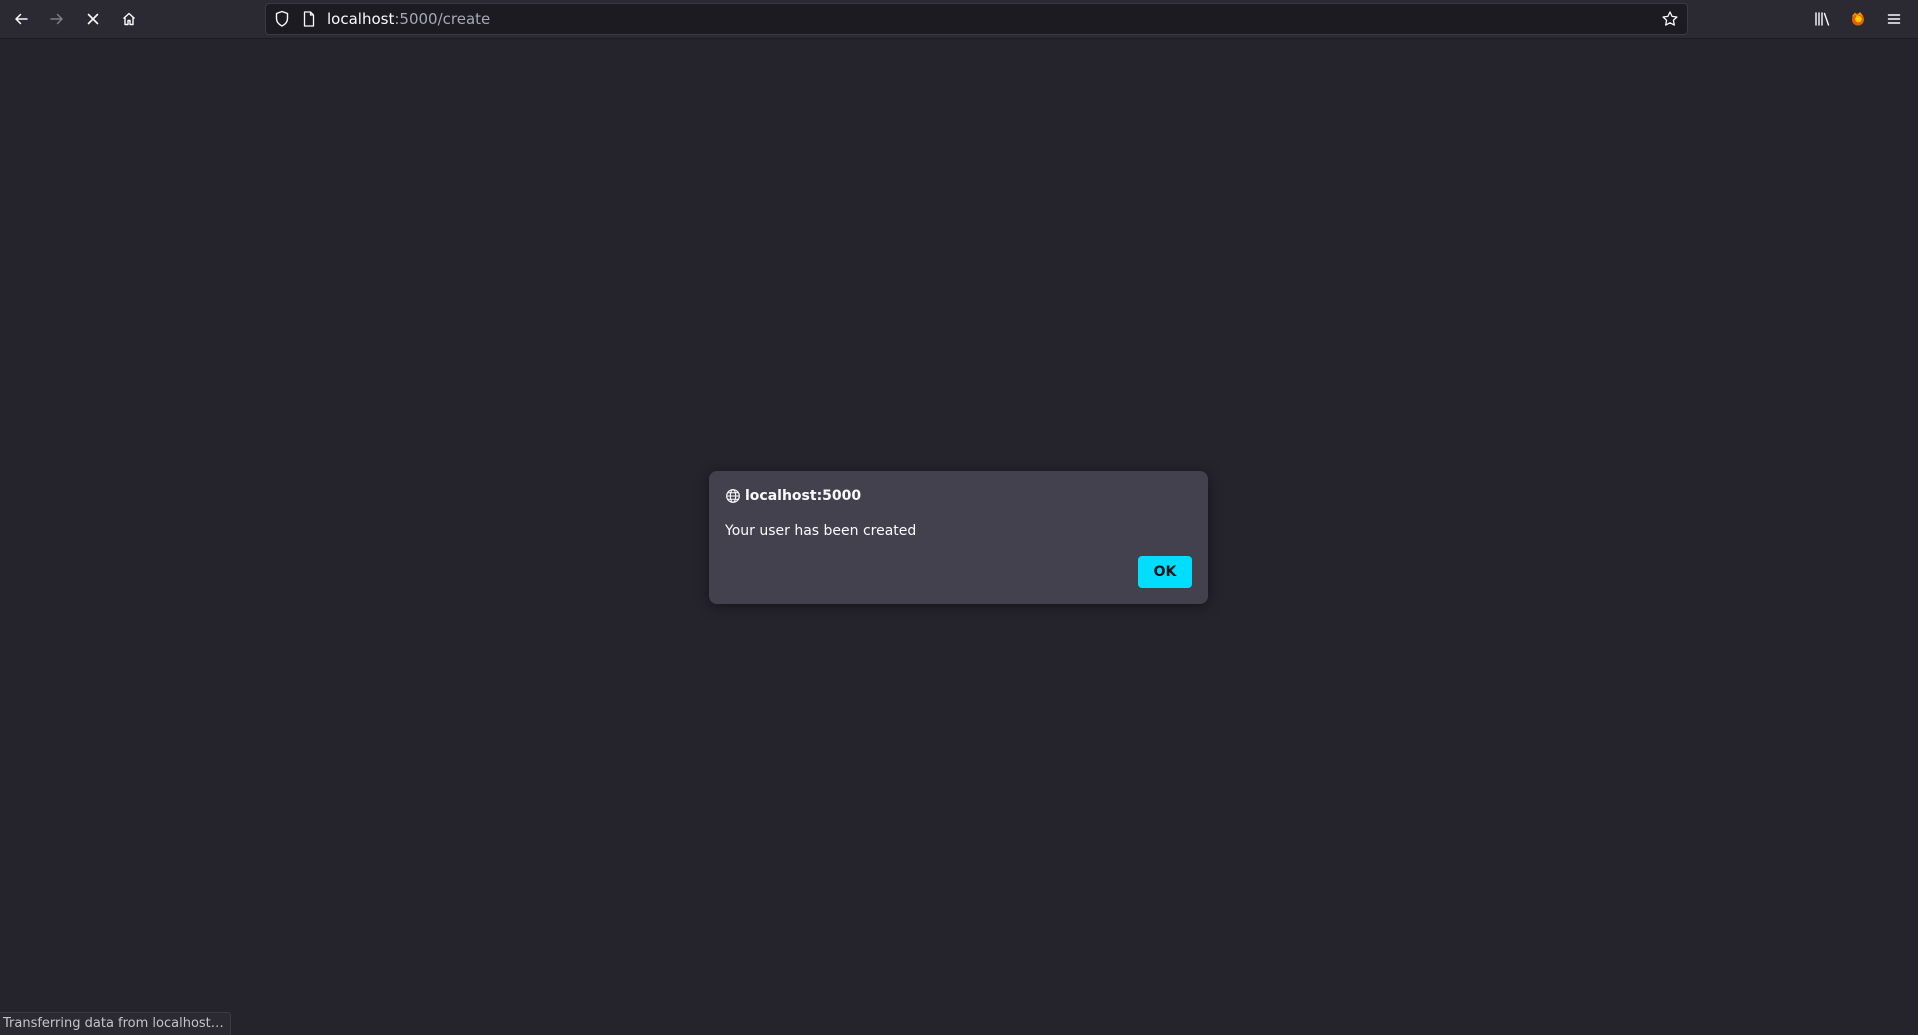 The image size is (1918, 1035). I want to click on address-bar: localhost:5000/create, so click(976, 19).